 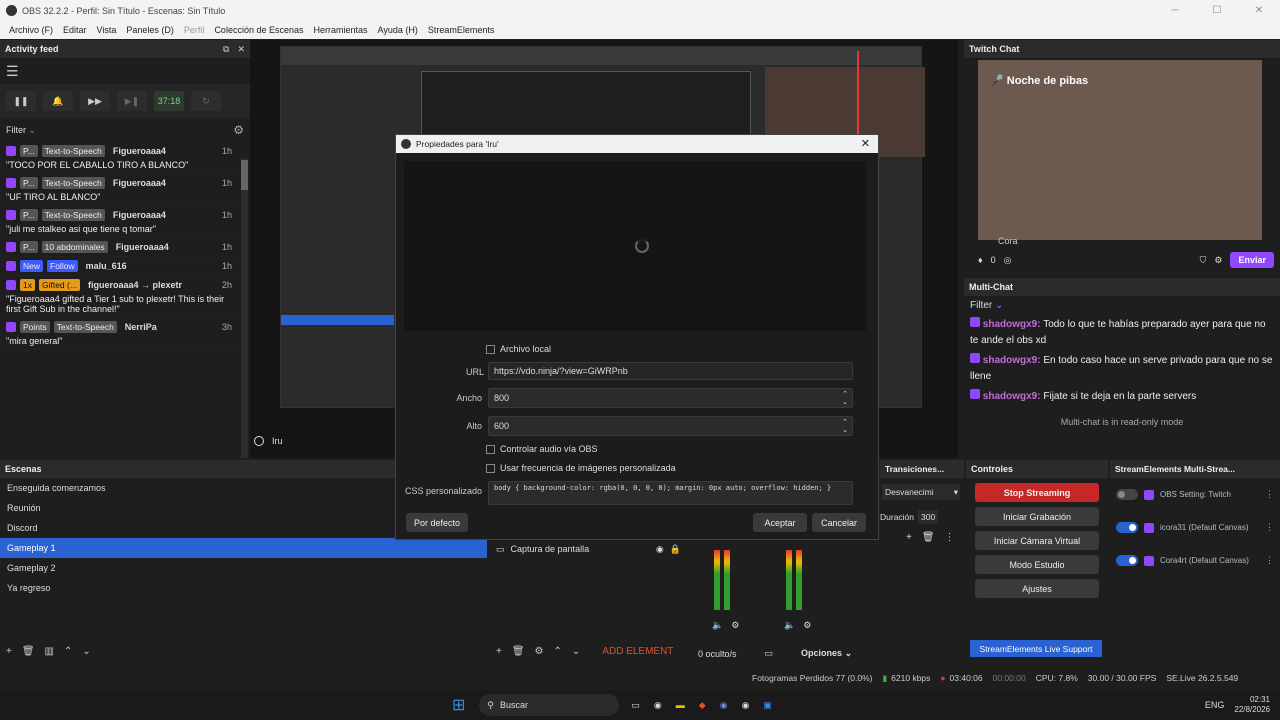 What do you see at coordinates (865, 143) in the screenshot?
I see `dialog-close-icon: ✕` at bounding box center [865, 143].